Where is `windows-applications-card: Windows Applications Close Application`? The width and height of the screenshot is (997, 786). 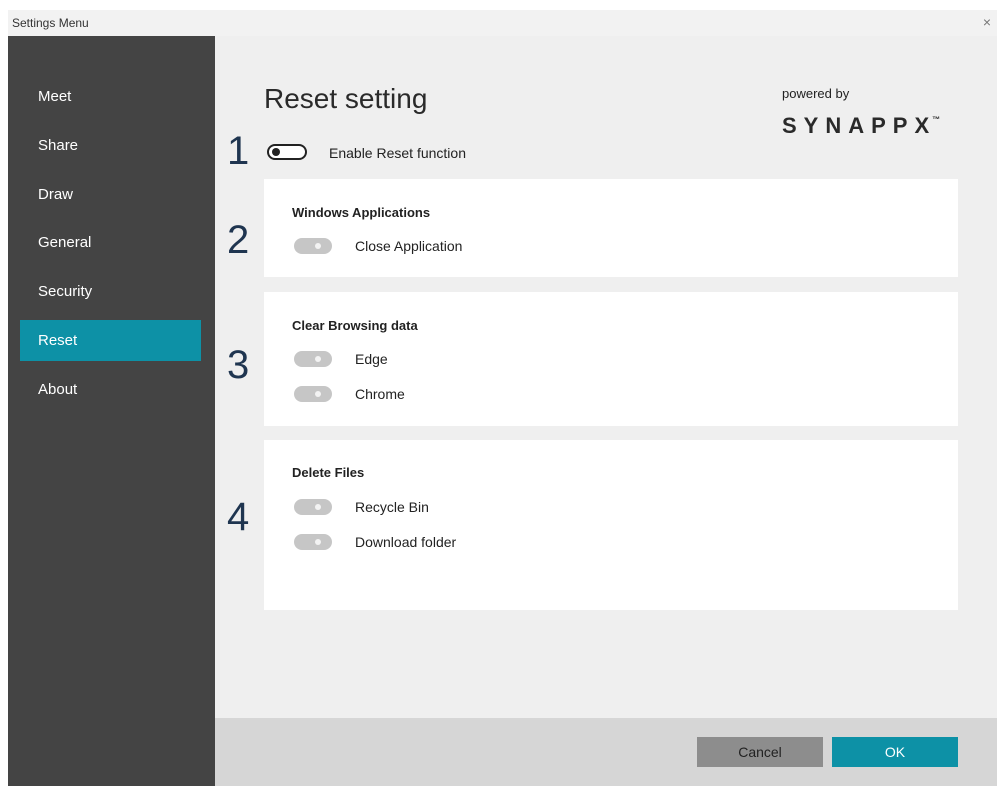
windows-applications-card: Windows Applications Close Application is located at coordinates (611, 228).